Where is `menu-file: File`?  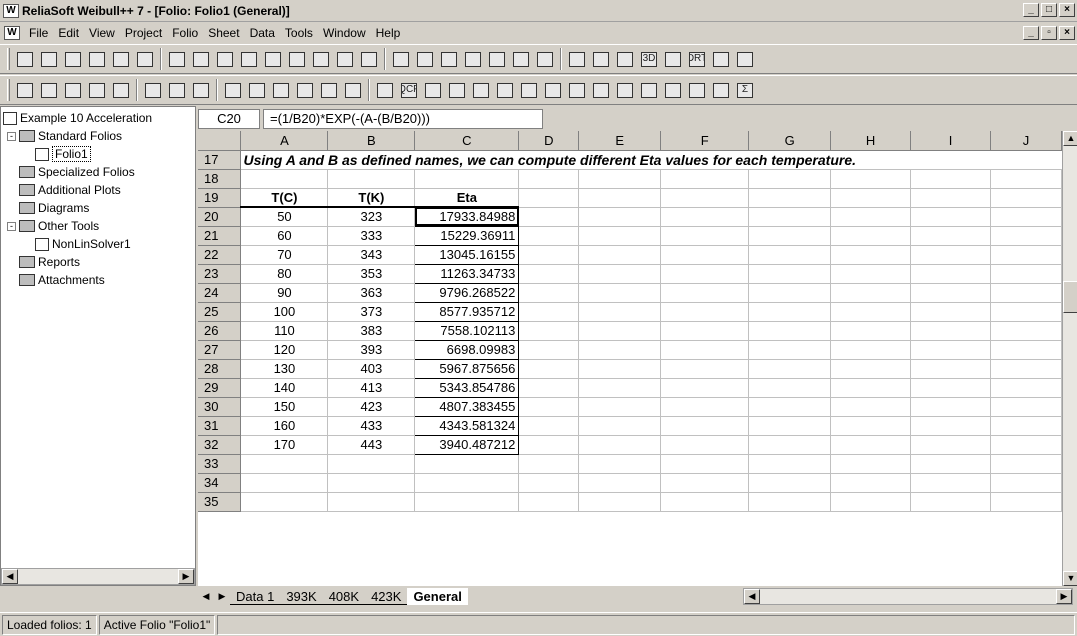 menu-file: File is located at coordinates (38, 33).